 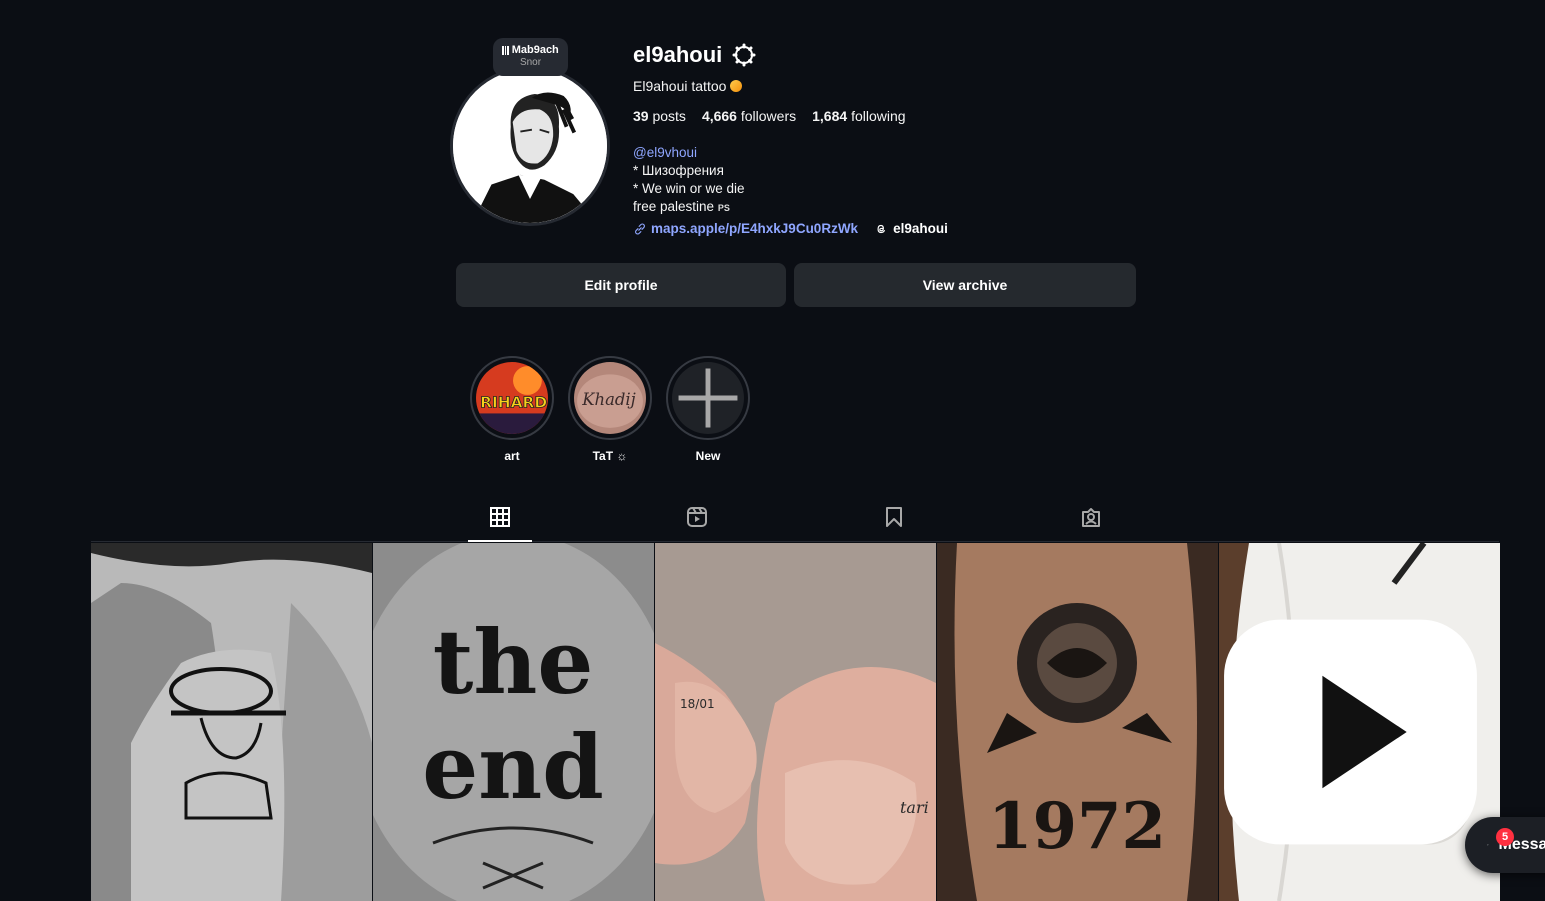 I want to click on avatar-image, so click(x=530, y=146).